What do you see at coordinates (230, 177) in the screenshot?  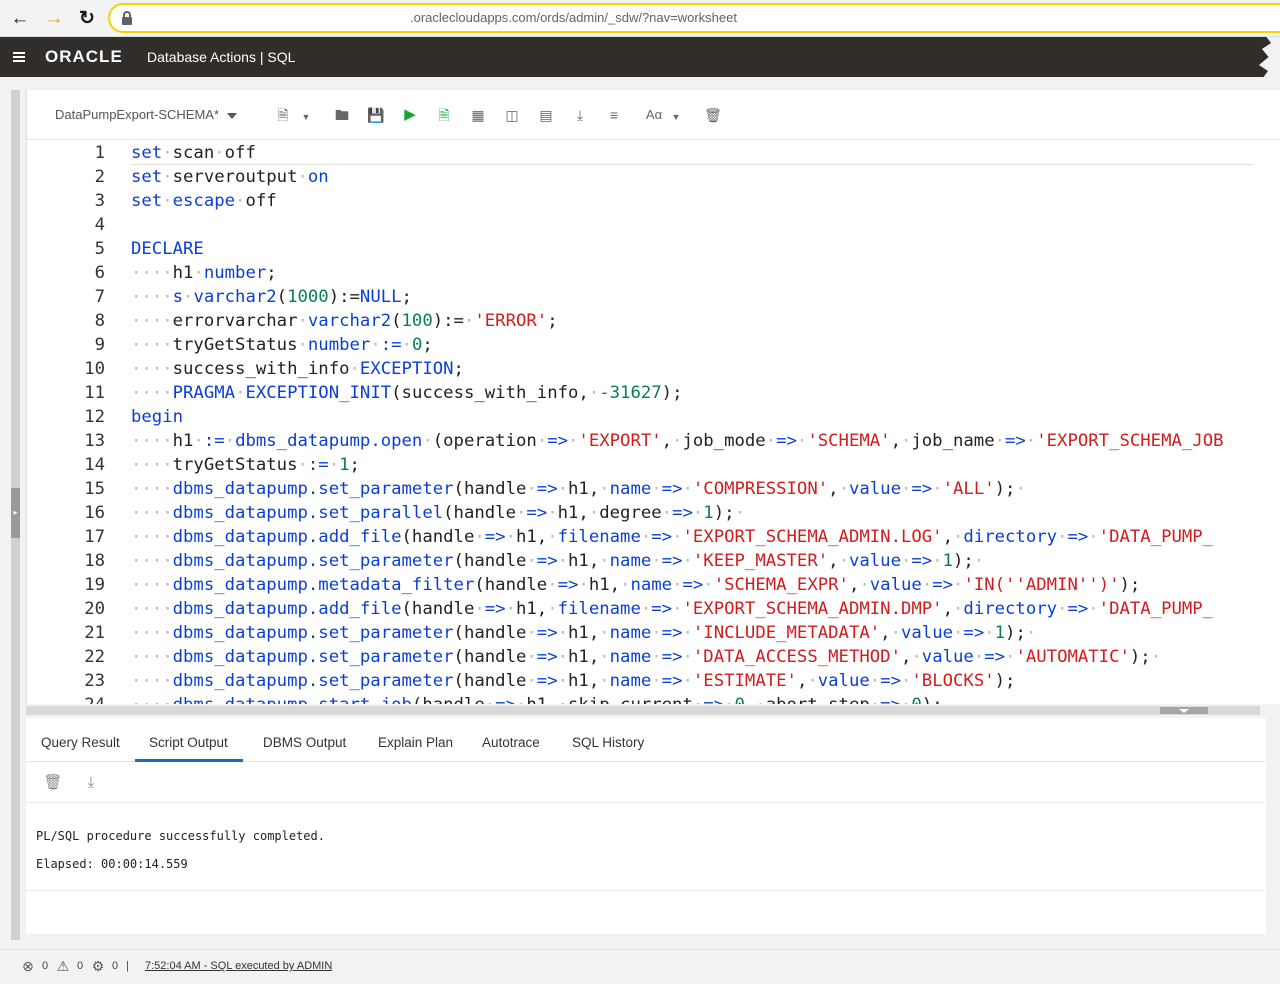 I see `code-text: set·serveroutput·on` at bounding box center [230, 177].